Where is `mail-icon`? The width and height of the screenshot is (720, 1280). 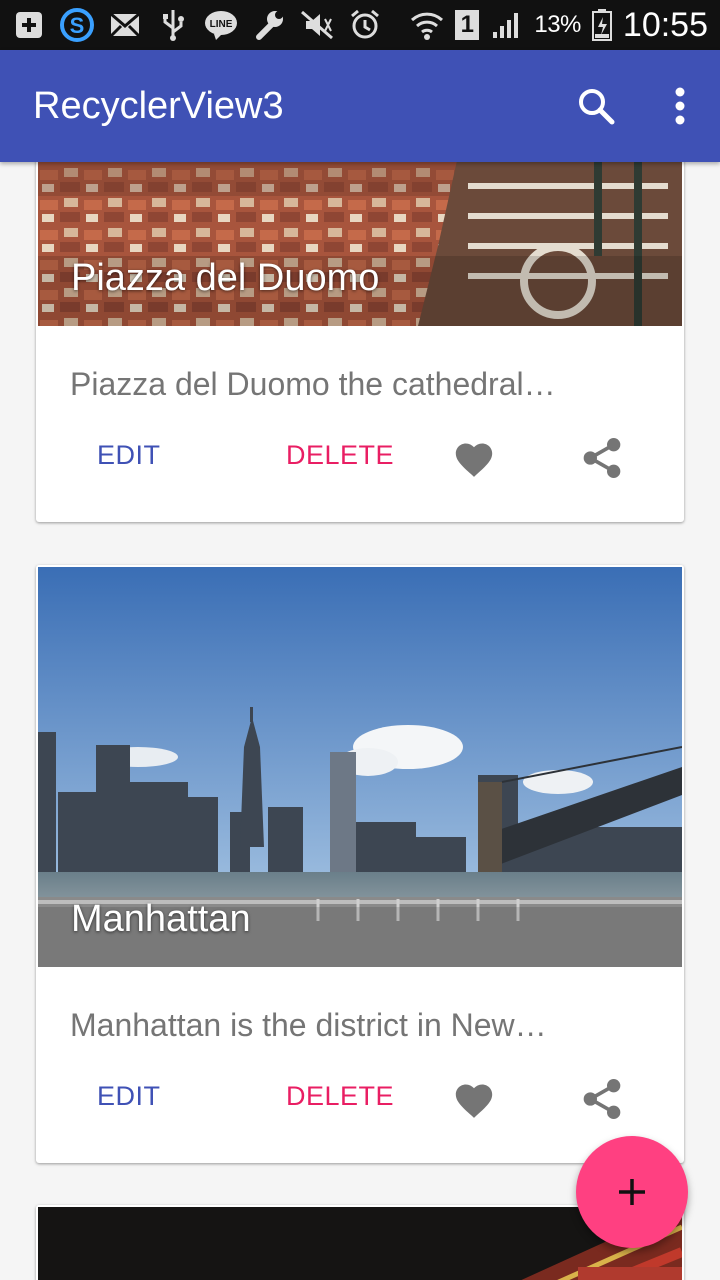
mail-icon is located at coordinates (125, 25).